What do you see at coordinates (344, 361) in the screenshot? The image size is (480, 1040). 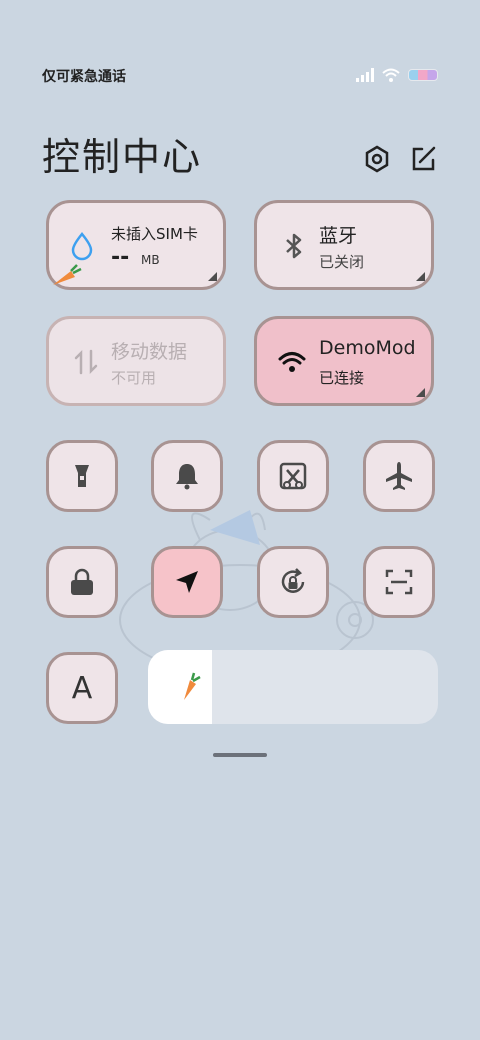 I see `wifi-tile: DemoMod 已连接` at bounding box center [344, 361].